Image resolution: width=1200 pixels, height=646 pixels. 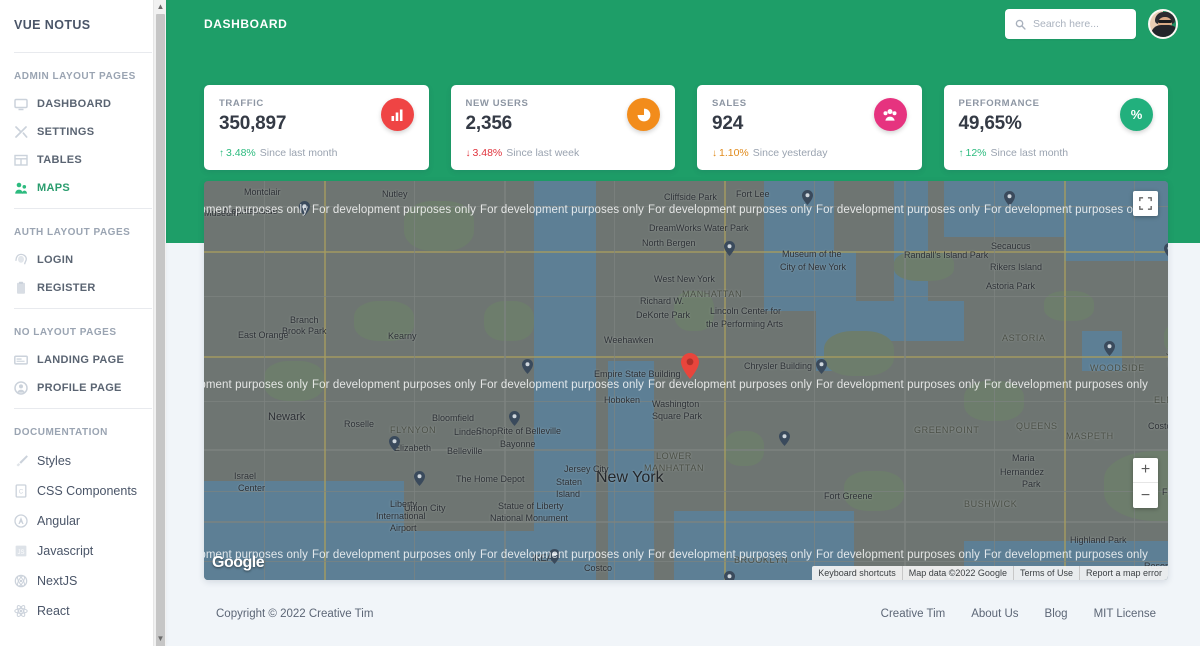 I want to click on map-attribution-item: Terms of Use, so click(x=1045, y=573).